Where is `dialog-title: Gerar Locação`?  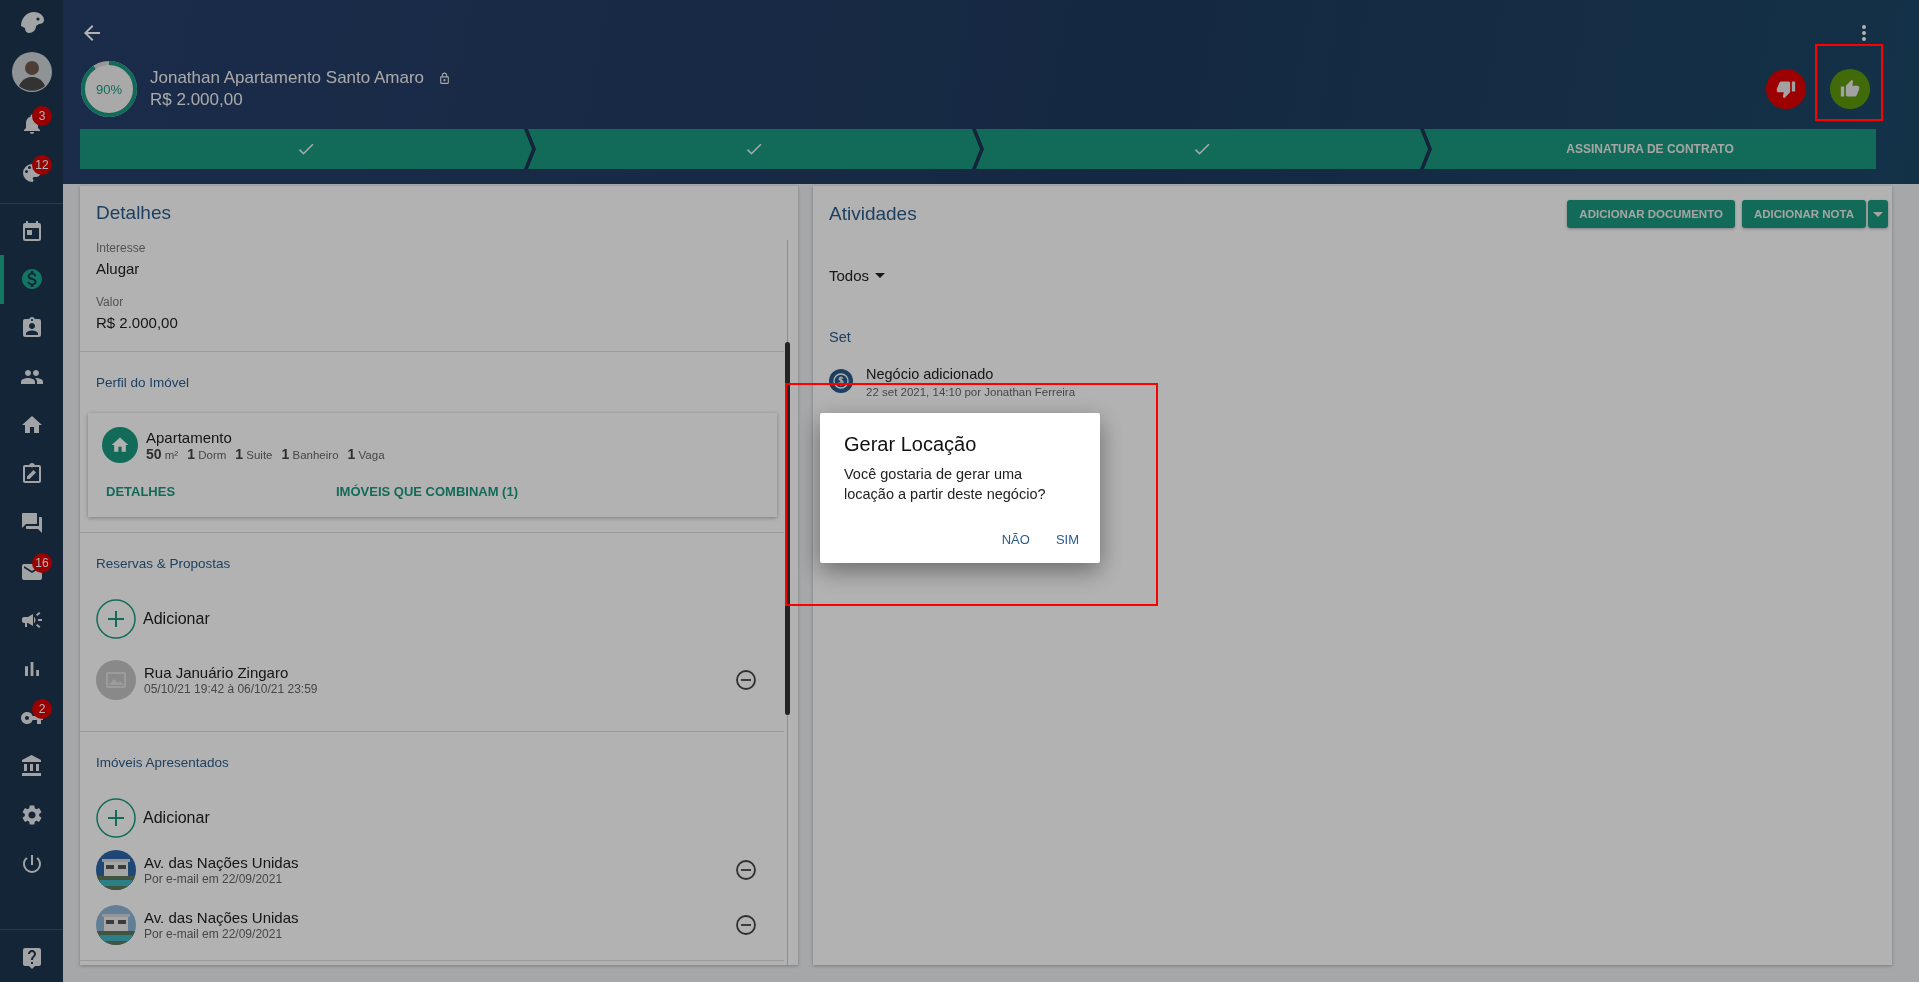
dialog-title: Gerar Locação is located at coordinates (911, 444).